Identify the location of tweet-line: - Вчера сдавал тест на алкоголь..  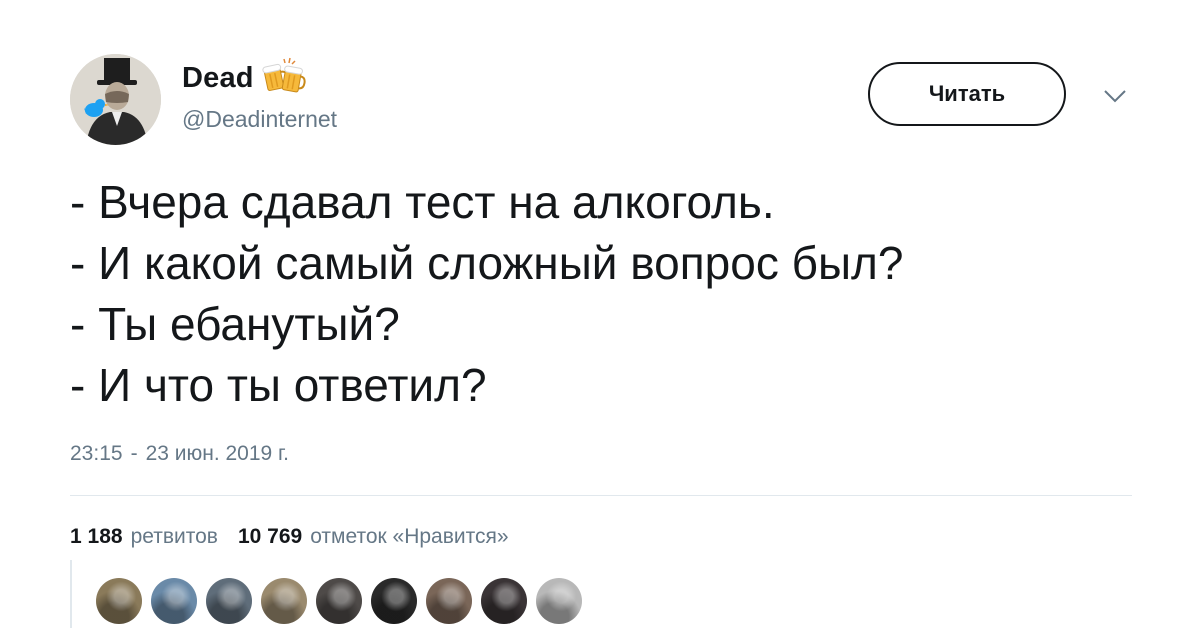
(422, 202).